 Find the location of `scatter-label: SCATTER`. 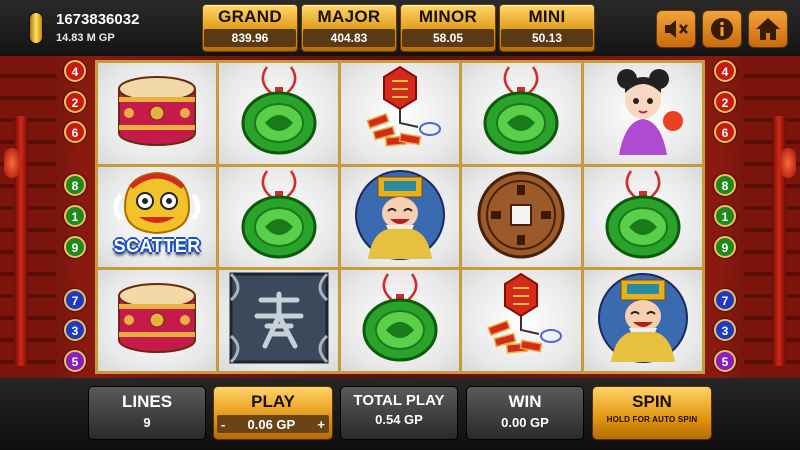

scatter-label: SCATTER is located at coordinates (157, 246).